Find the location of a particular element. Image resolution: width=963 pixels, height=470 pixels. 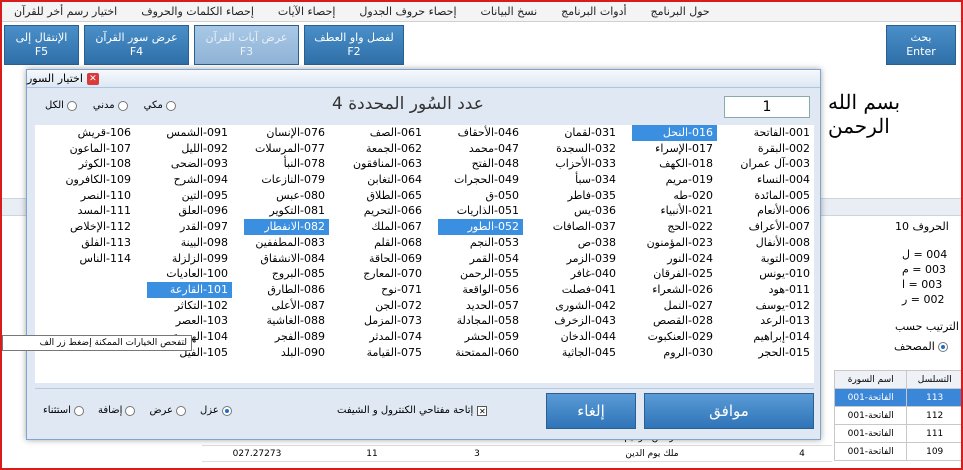

surah-item: 080-عبس is located at coordinates (286, 196).